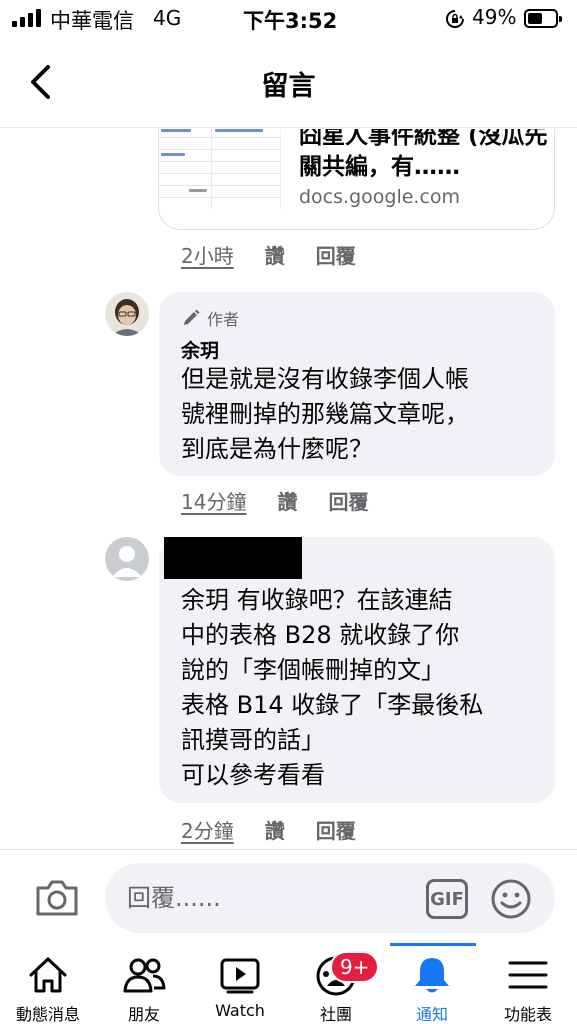 The image size is (577, 1024). I want to click on comment-actions: 2小時 讚 回覆, so click(268, 254).